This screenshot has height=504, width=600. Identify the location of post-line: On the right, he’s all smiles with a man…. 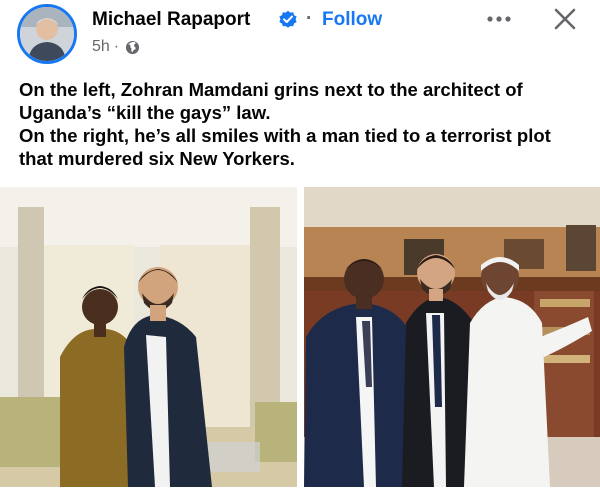
(285, 147).